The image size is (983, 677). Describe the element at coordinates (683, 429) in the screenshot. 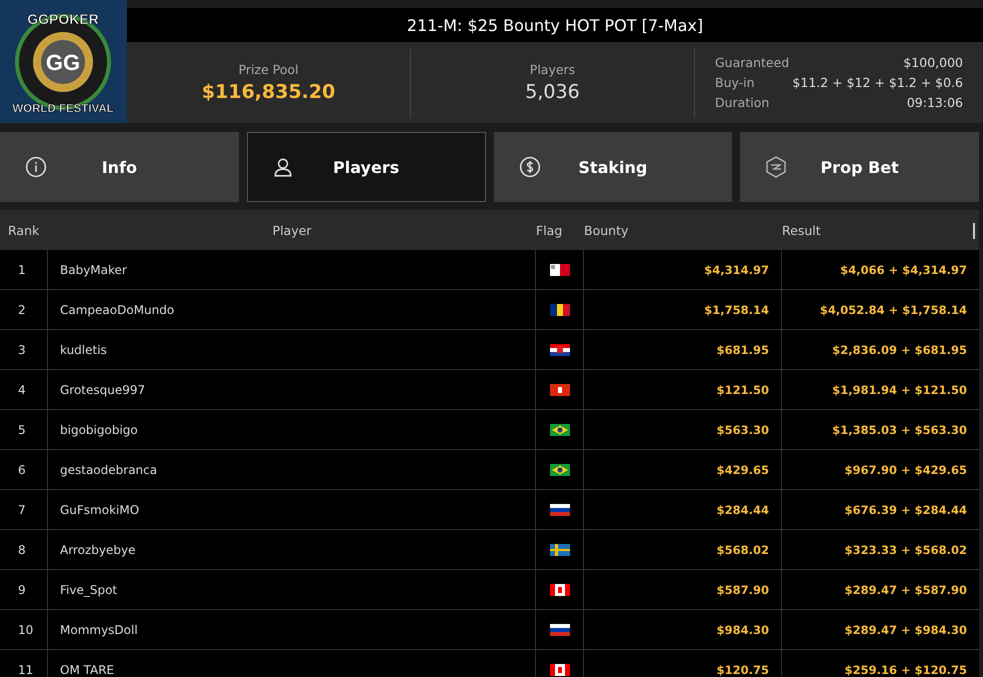

I see `bounty-cell: $563.30` at that location.